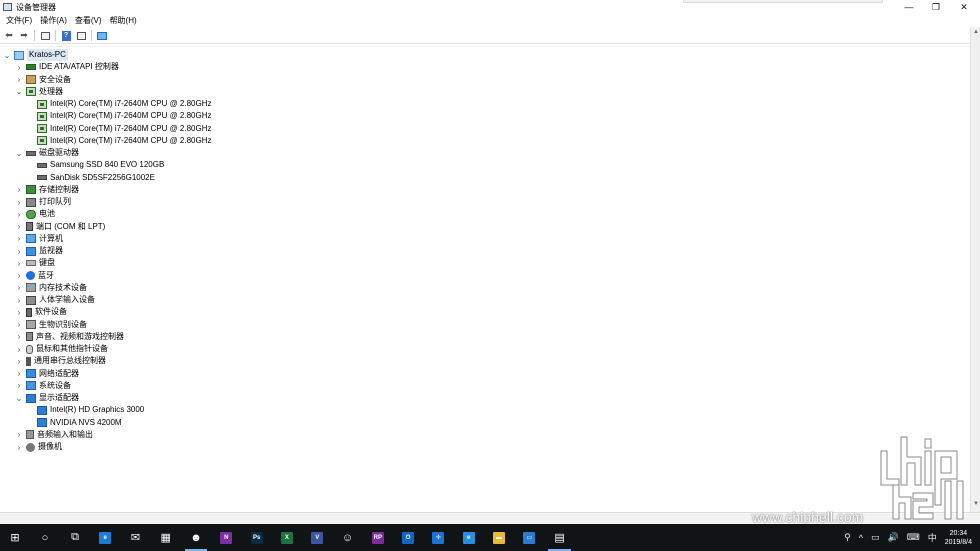 The width and height of the screenshot is (980, 551). I want to click on tray-icon: ⚲, so click(847, 537).